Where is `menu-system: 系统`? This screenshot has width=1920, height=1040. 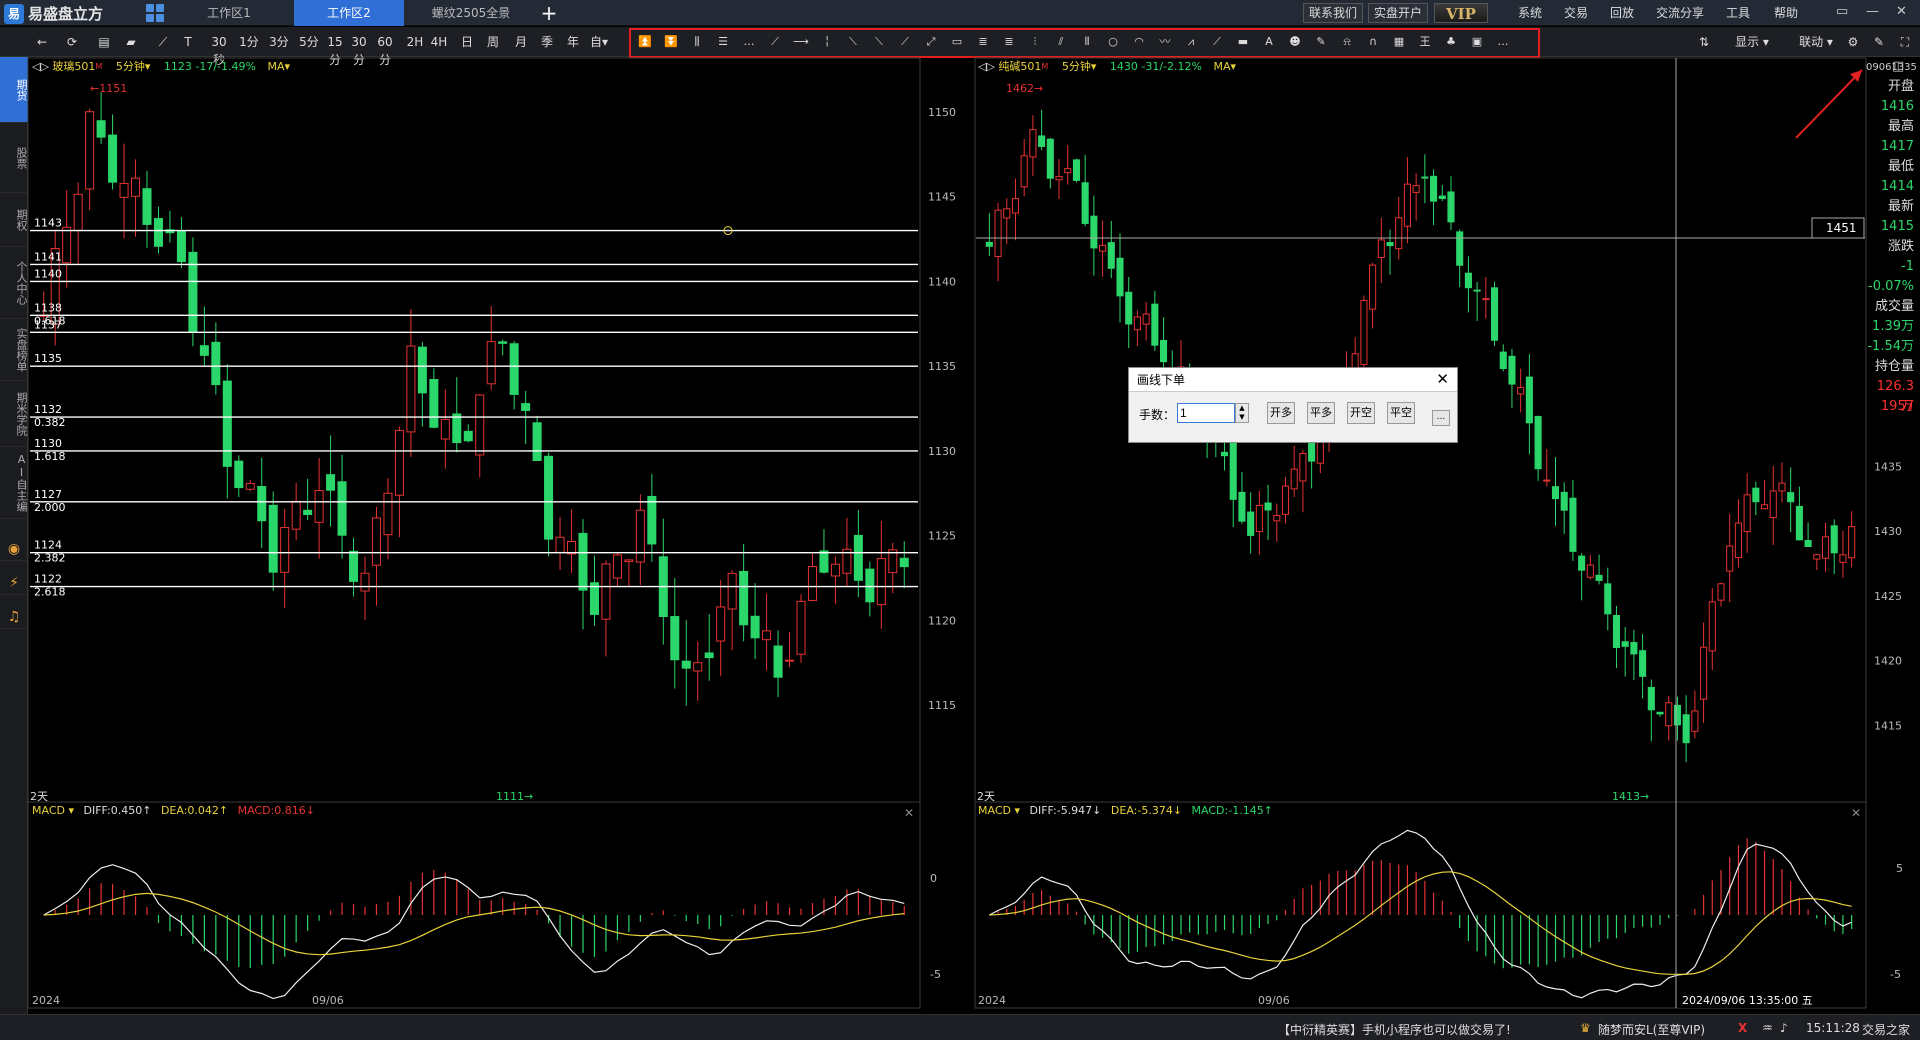
menu-system: 系统 is located at coordinates (1530, 13).